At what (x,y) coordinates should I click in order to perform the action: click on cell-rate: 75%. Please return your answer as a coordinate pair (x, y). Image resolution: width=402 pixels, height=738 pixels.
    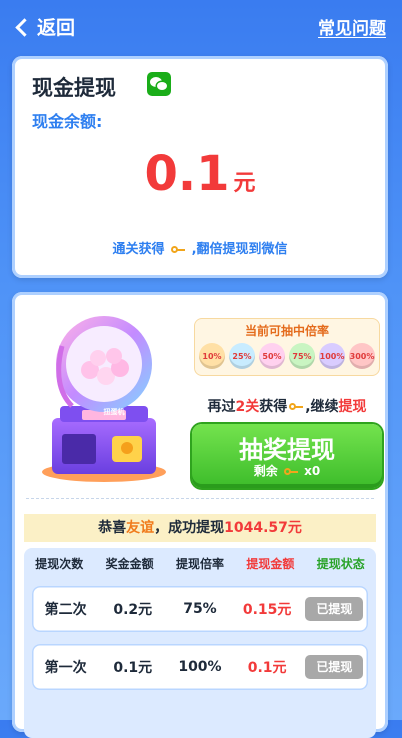
    Looking at the image, I should click on (200, 609).